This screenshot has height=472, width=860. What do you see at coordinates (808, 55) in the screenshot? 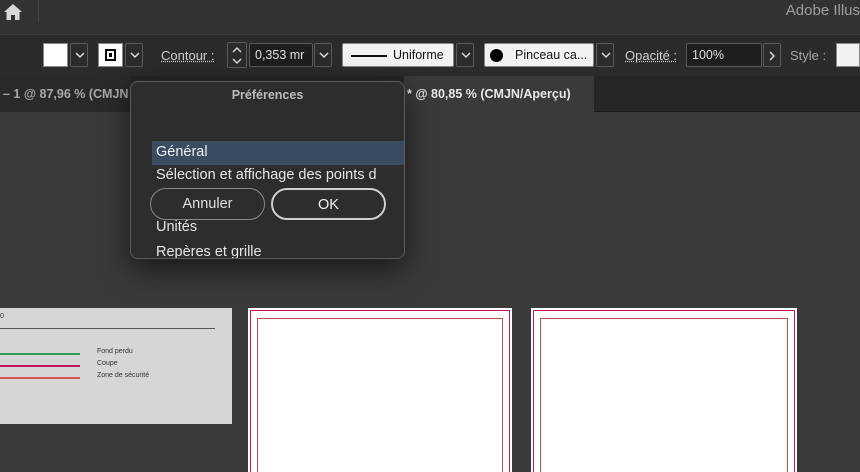
I see `style-label: Style :` at bounding box center [808, 55].